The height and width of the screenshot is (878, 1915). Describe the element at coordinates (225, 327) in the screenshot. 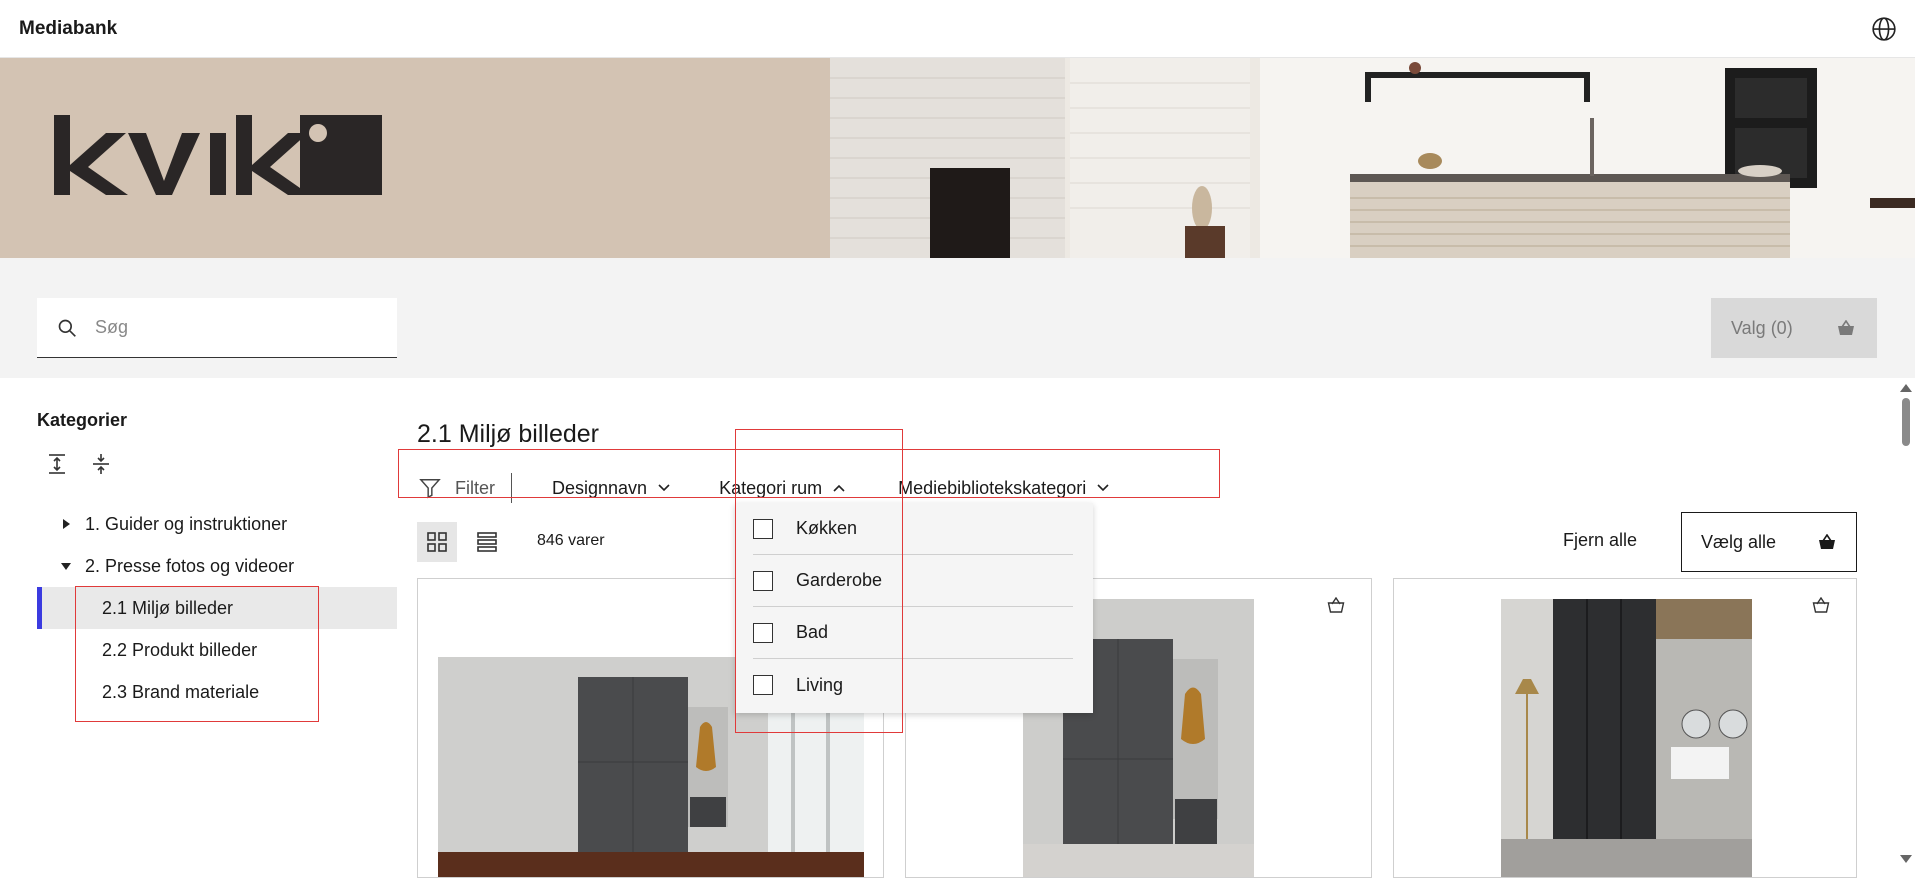

I see `search-input` at that location.